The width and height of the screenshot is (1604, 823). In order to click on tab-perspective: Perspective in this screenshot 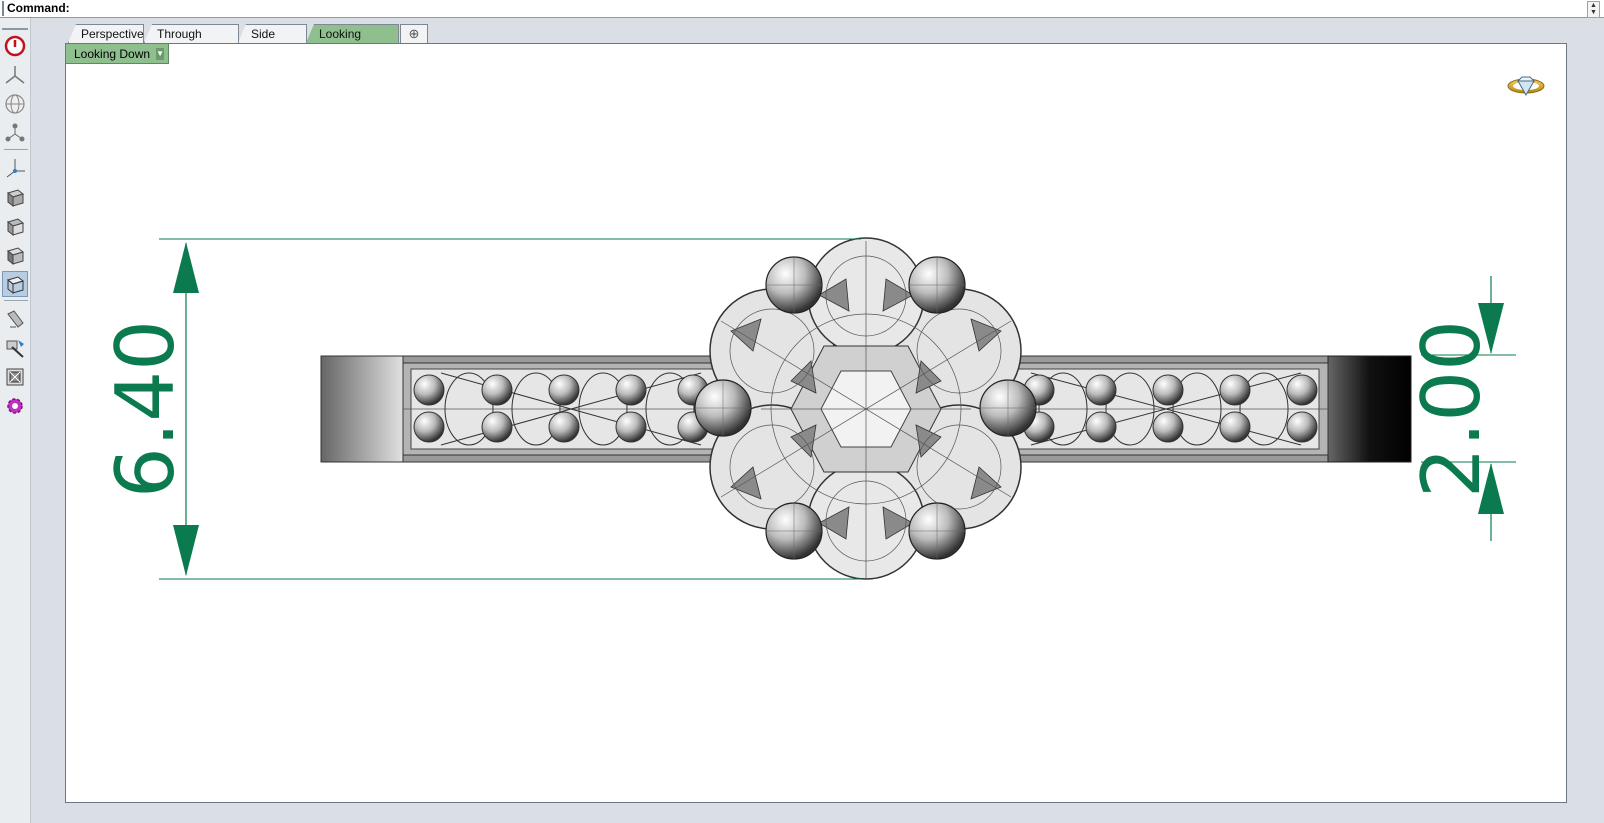, I will do `click(106, 33)`.